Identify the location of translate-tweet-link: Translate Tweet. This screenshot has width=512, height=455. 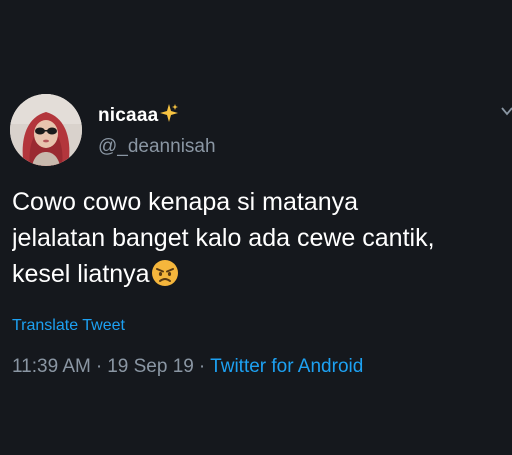
(68, 326).